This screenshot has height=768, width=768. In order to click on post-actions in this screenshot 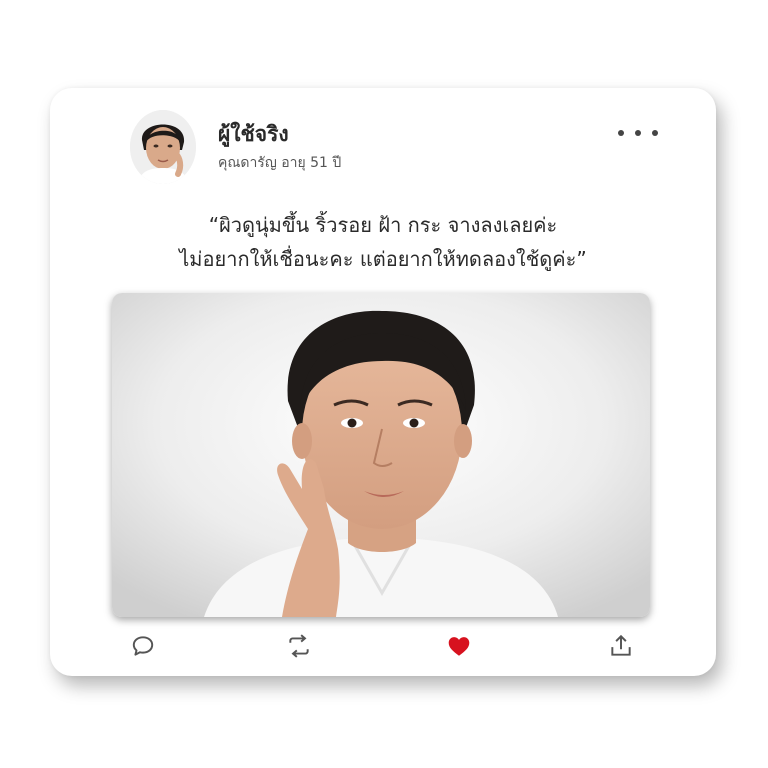, I will do `click(383, 647)`.